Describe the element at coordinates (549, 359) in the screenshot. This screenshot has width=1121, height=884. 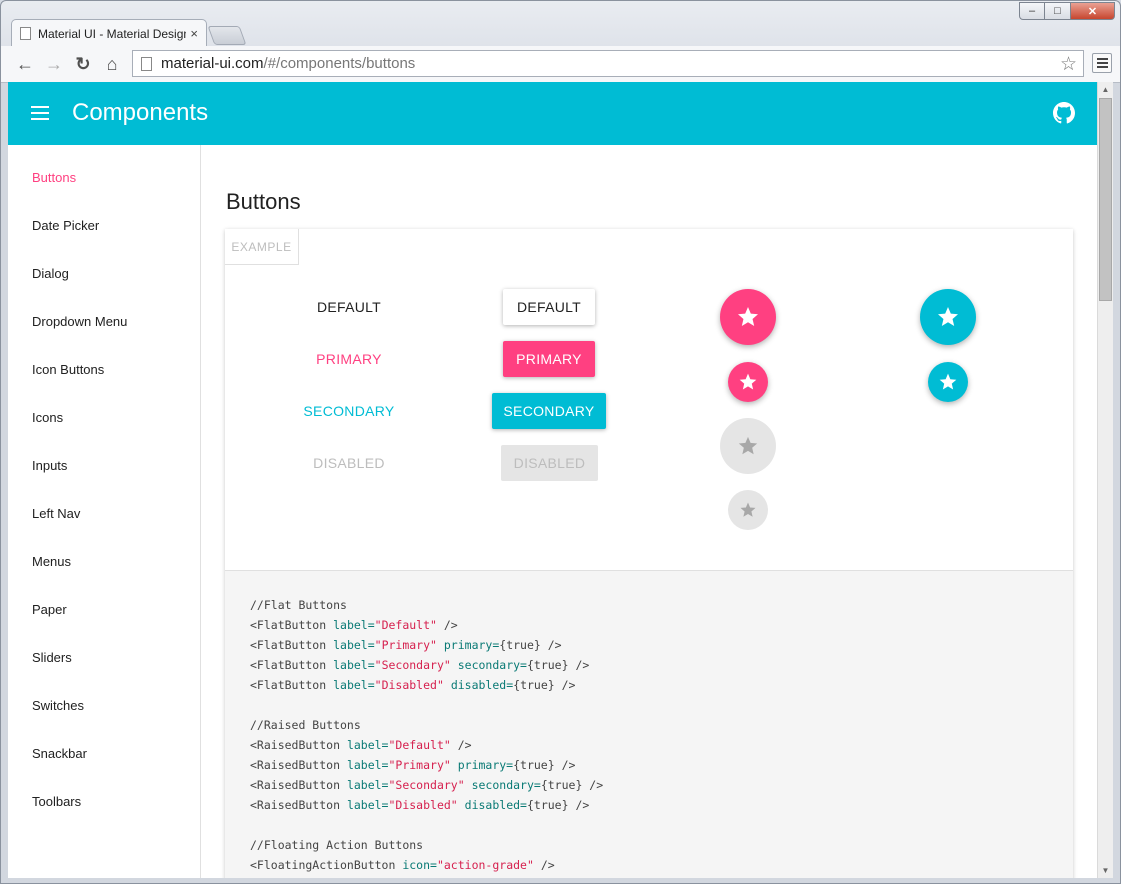
I see `raised-button-primary: PRIMARY` at that location.